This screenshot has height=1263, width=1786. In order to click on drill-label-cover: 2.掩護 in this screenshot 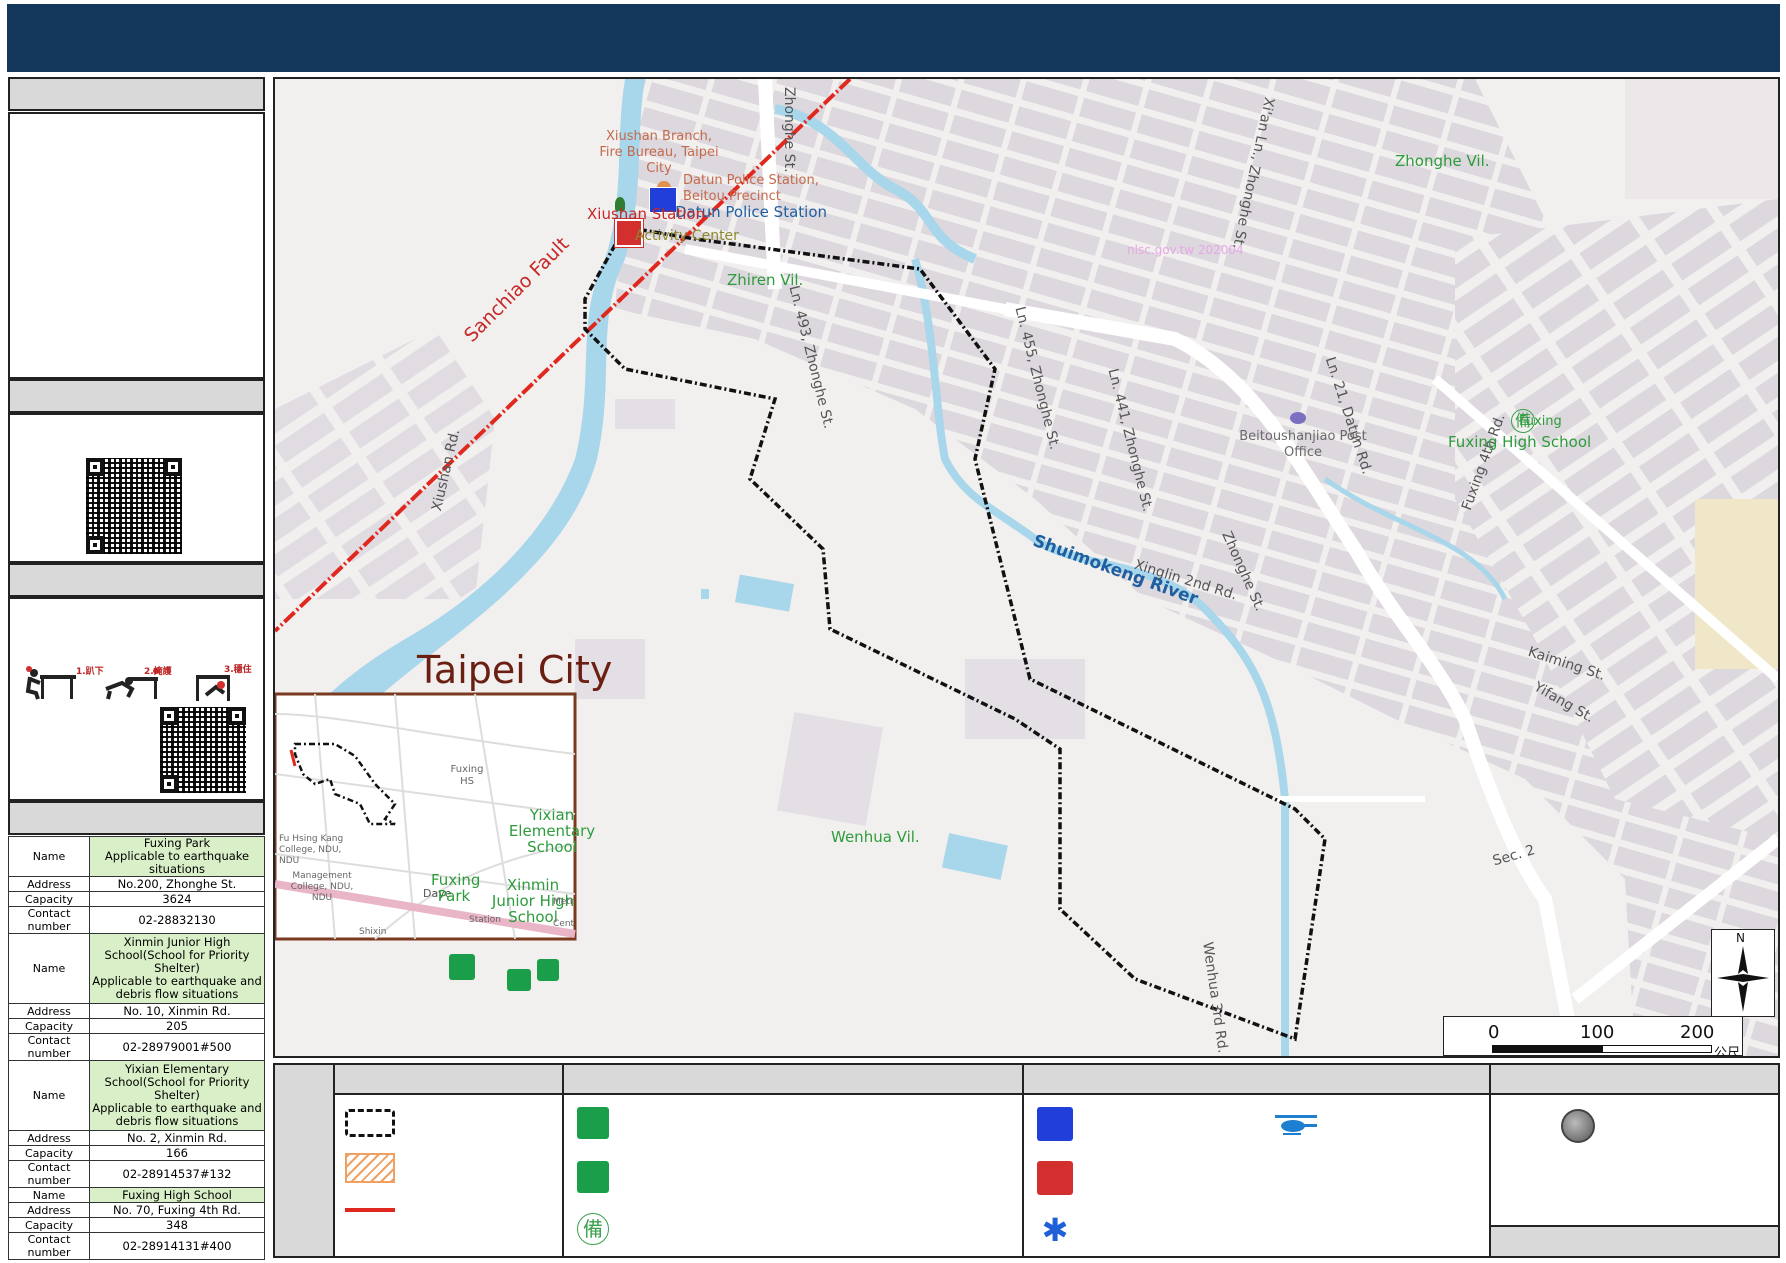, I will do `click(158, 672)`.